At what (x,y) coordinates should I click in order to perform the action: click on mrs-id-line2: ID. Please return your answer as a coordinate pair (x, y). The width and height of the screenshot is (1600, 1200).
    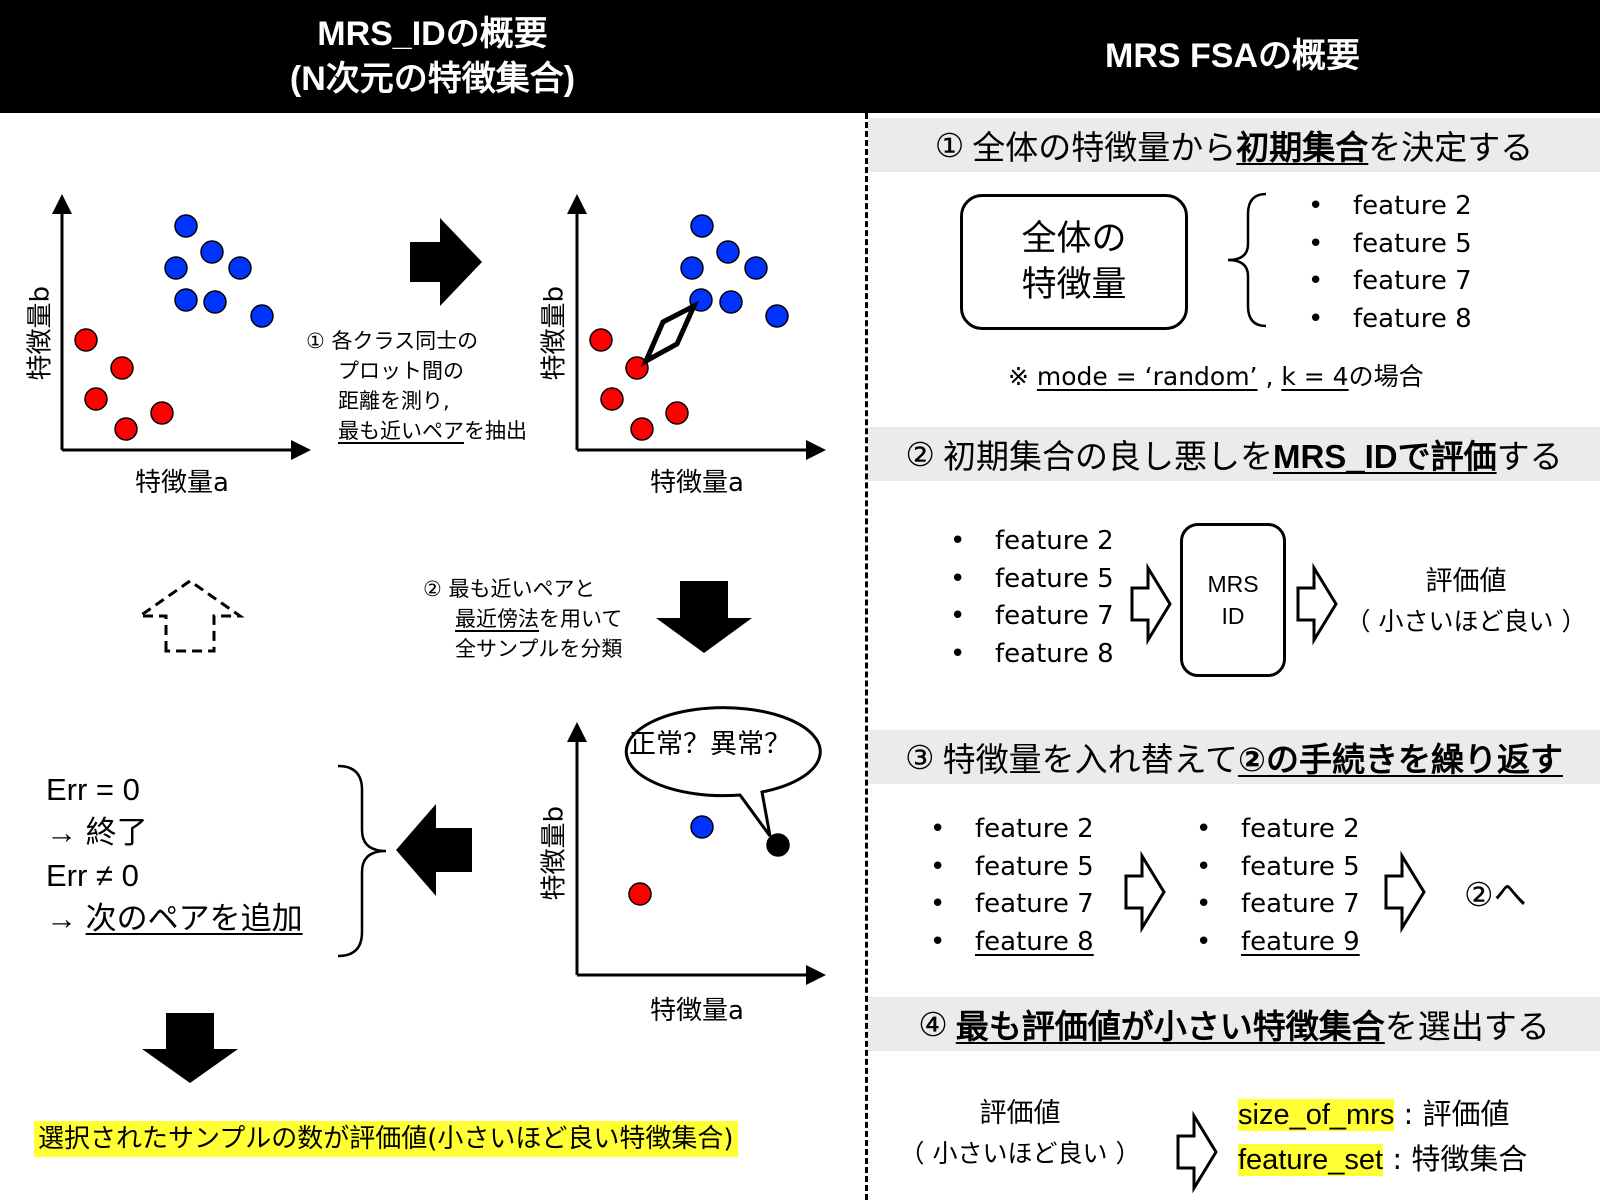
    Looking at the image, I should click on (1233, 616).